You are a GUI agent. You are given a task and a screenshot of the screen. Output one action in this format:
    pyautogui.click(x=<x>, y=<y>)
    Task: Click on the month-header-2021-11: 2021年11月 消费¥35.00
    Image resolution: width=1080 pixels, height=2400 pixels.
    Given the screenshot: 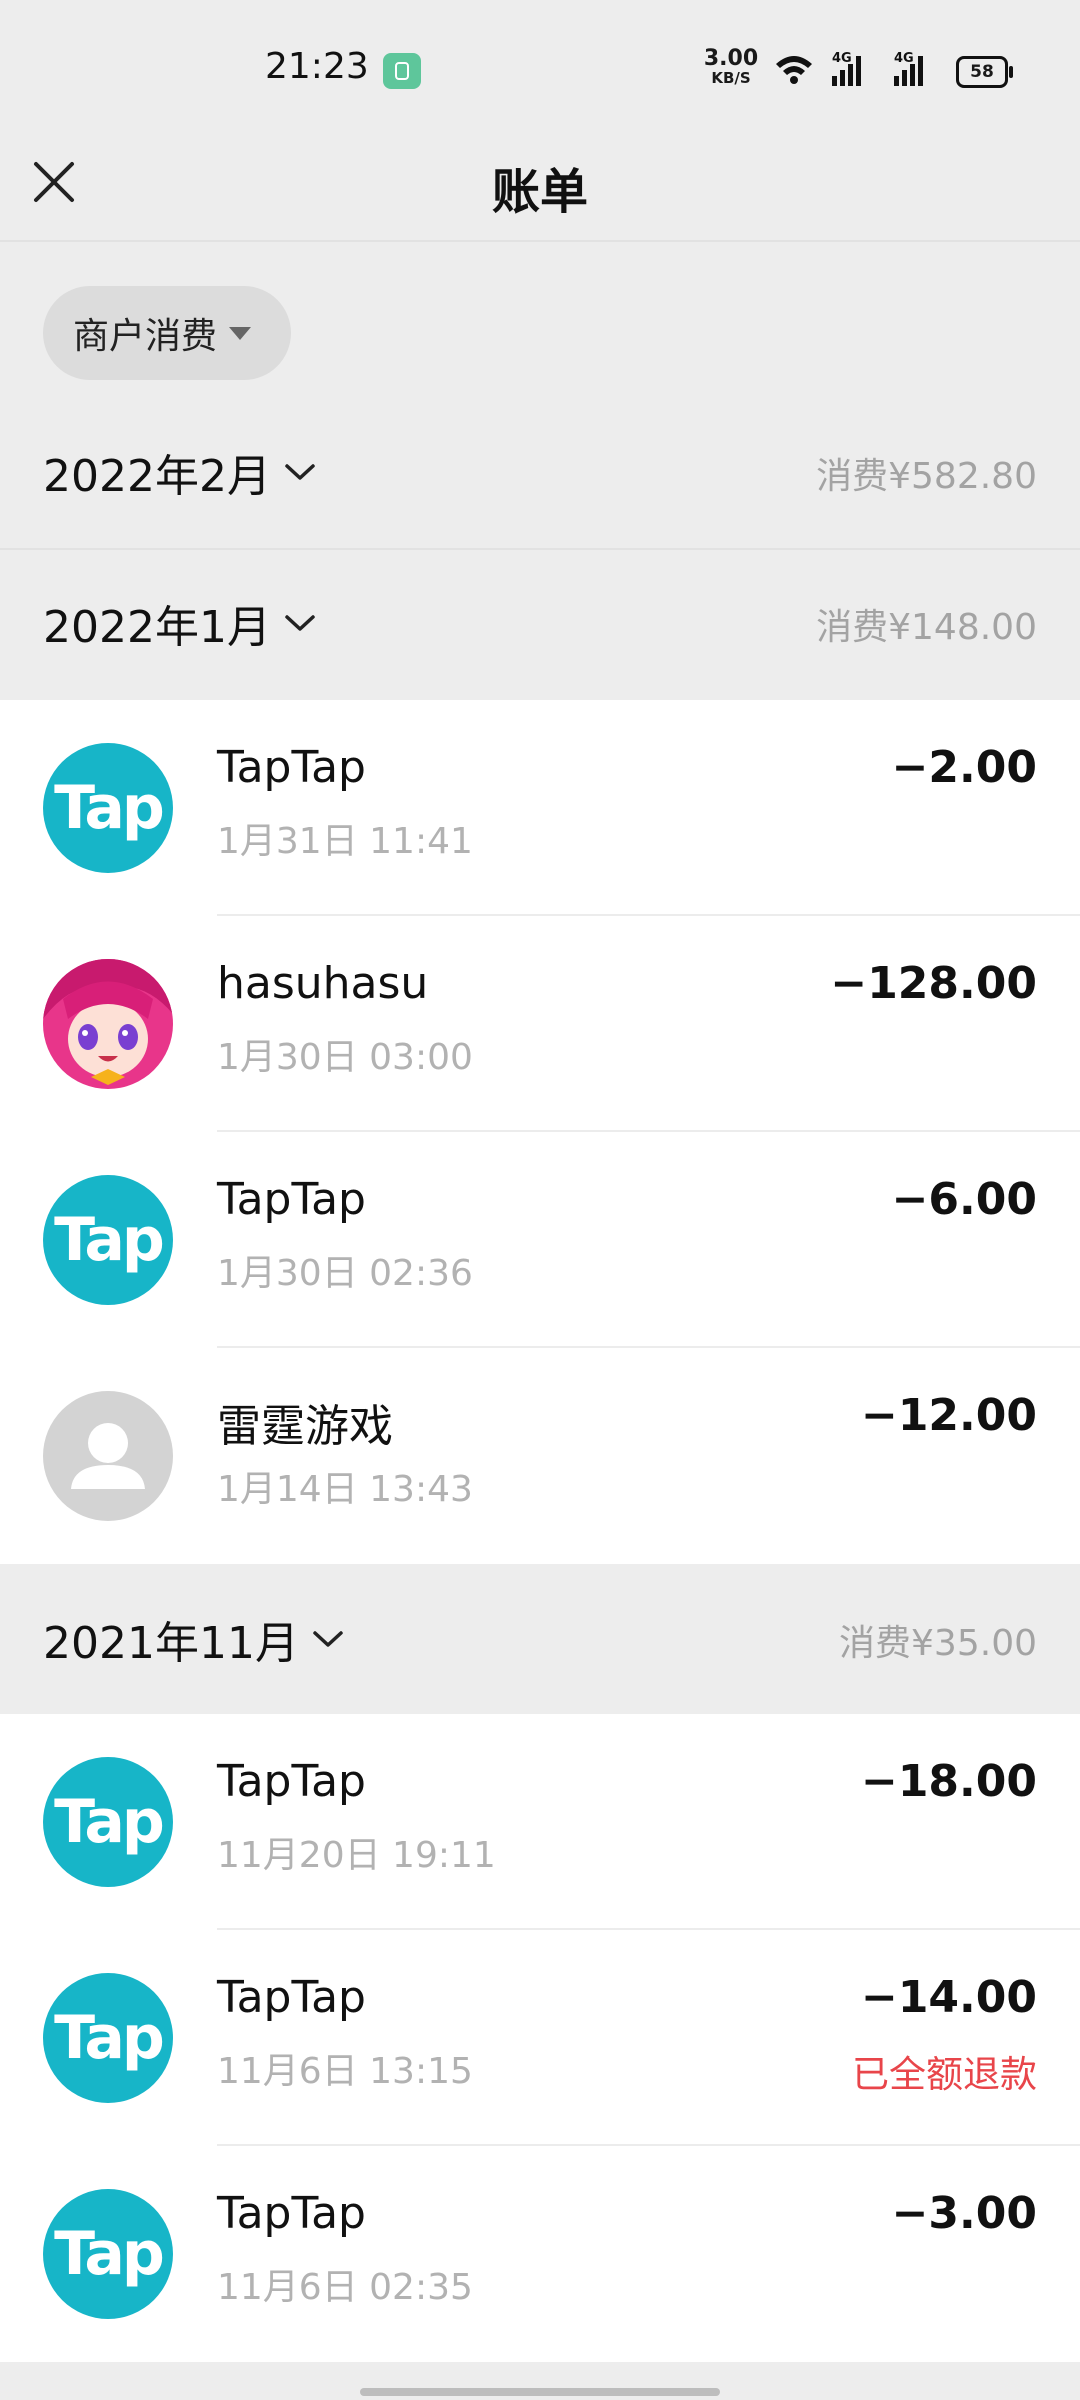 What is the action you would take?
    pyautogui.click(x=540, y=1637)
    